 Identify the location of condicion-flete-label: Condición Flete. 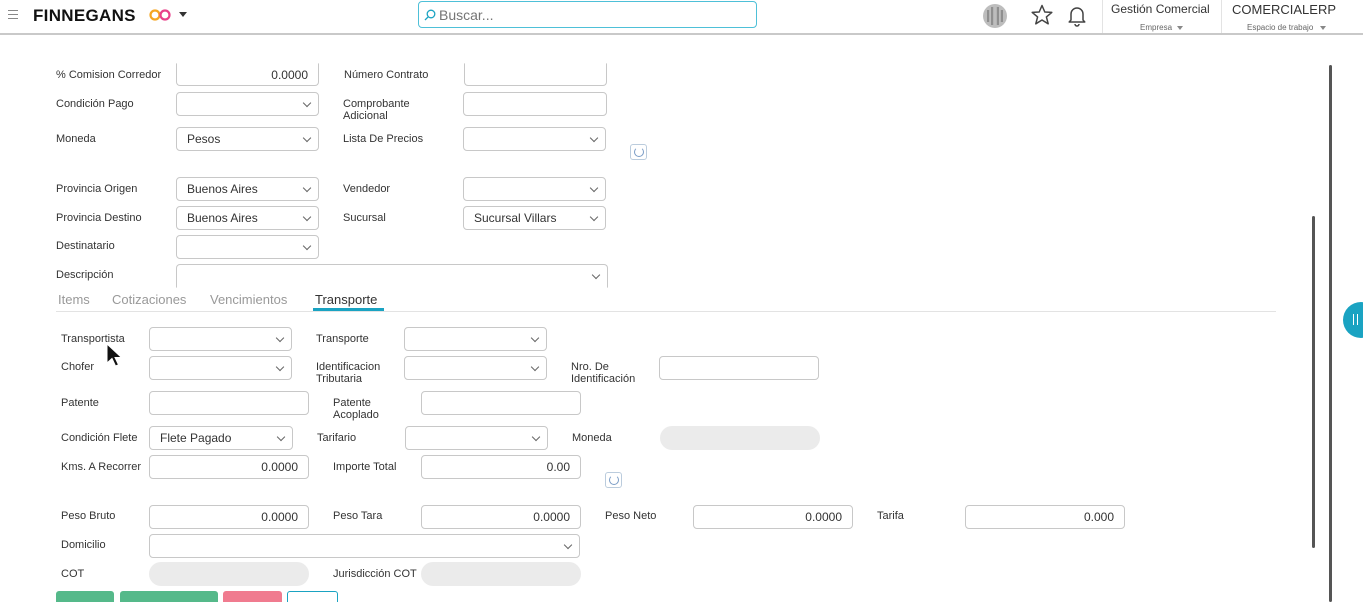
(99, 438).